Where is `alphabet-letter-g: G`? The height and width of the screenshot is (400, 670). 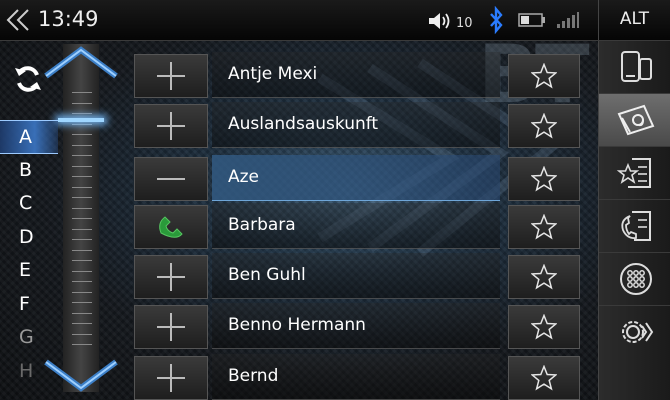 alphabet-letter-g: G is located at coordinates (29, 337).